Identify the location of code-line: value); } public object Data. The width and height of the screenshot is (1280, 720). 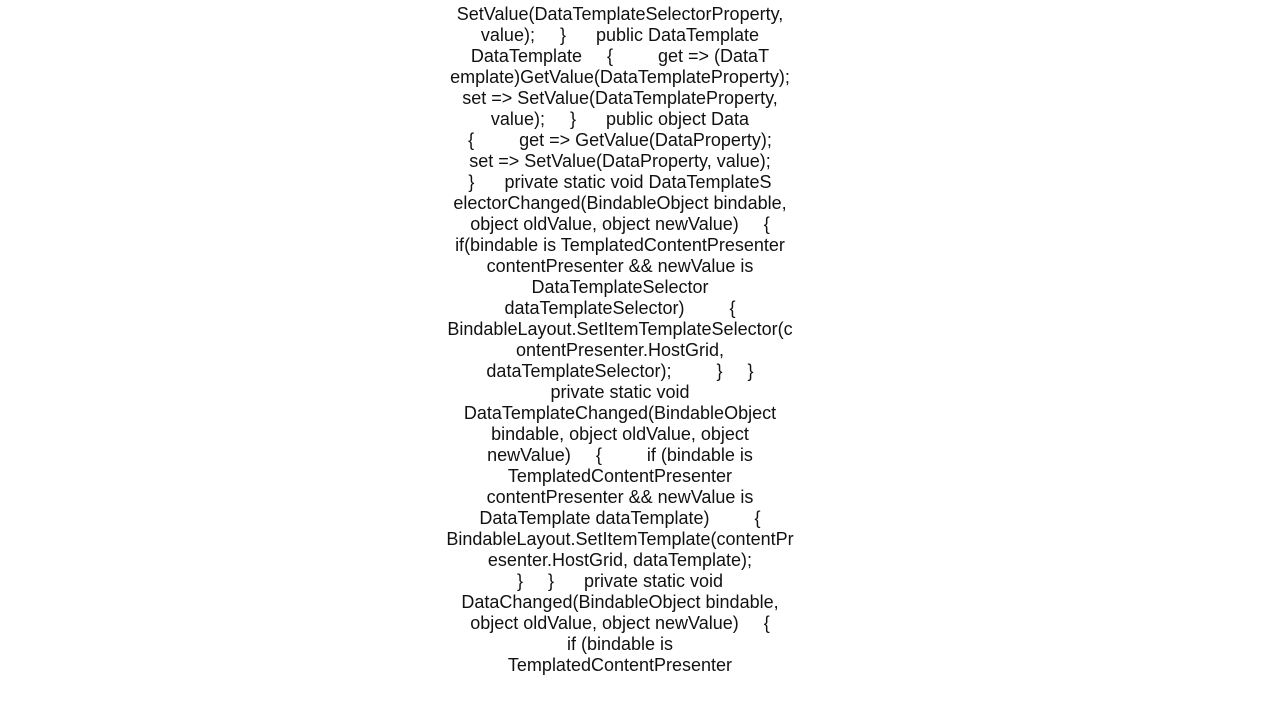
(620, 119).